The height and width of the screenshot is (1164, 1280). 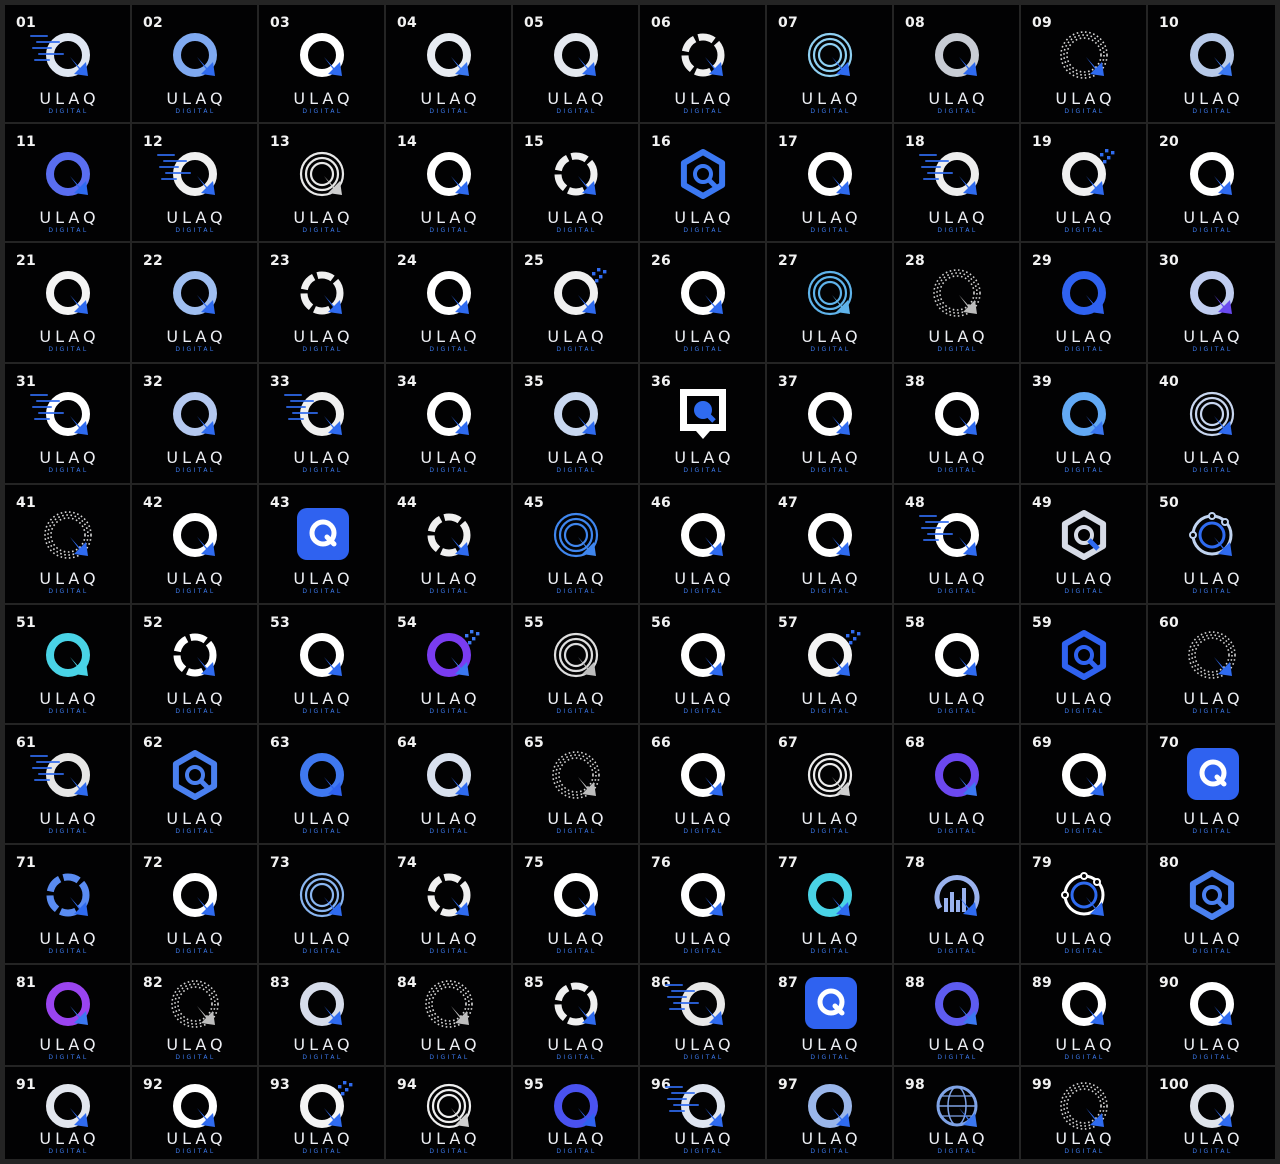 I want to click on logo-card: 55 ULAQ DIGITAL, so click(x=575, y=664).